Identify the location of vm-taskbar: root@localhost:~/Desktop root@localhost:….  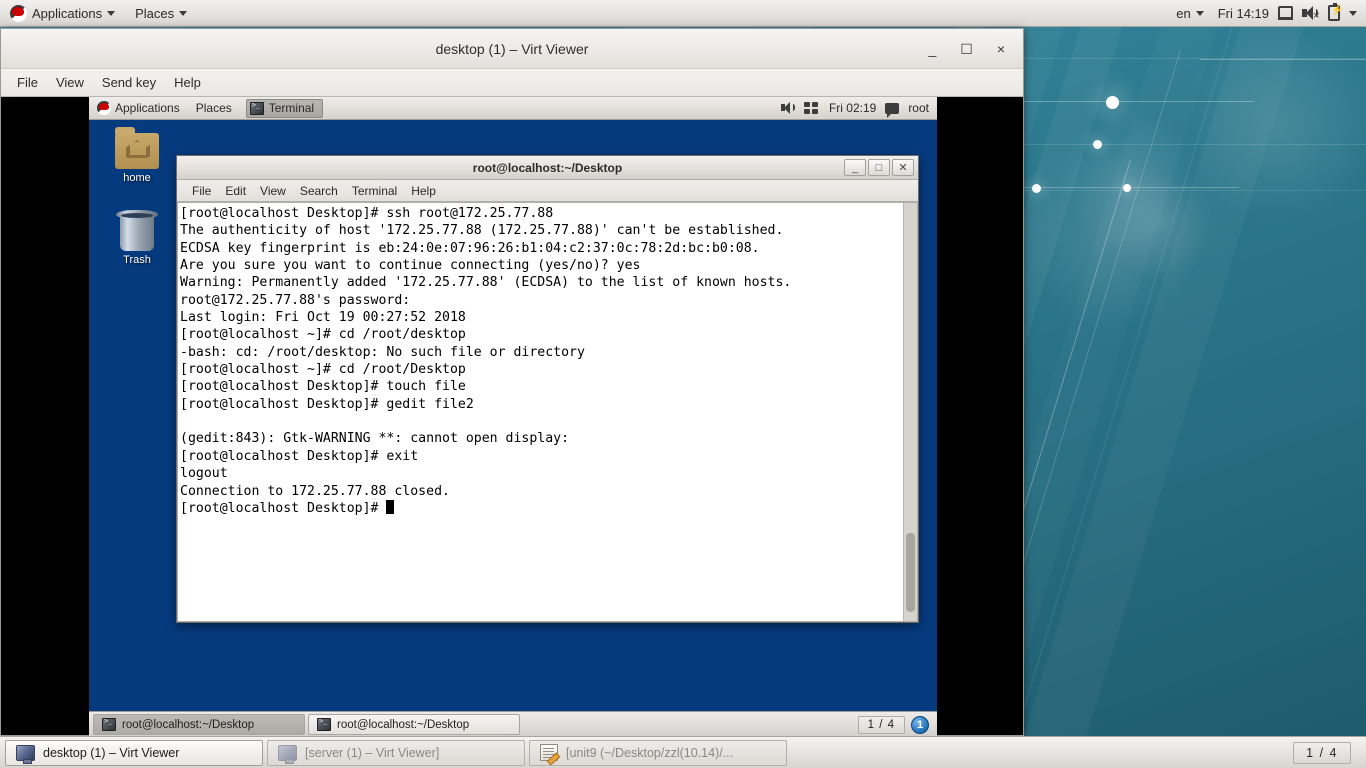
(513, 724).